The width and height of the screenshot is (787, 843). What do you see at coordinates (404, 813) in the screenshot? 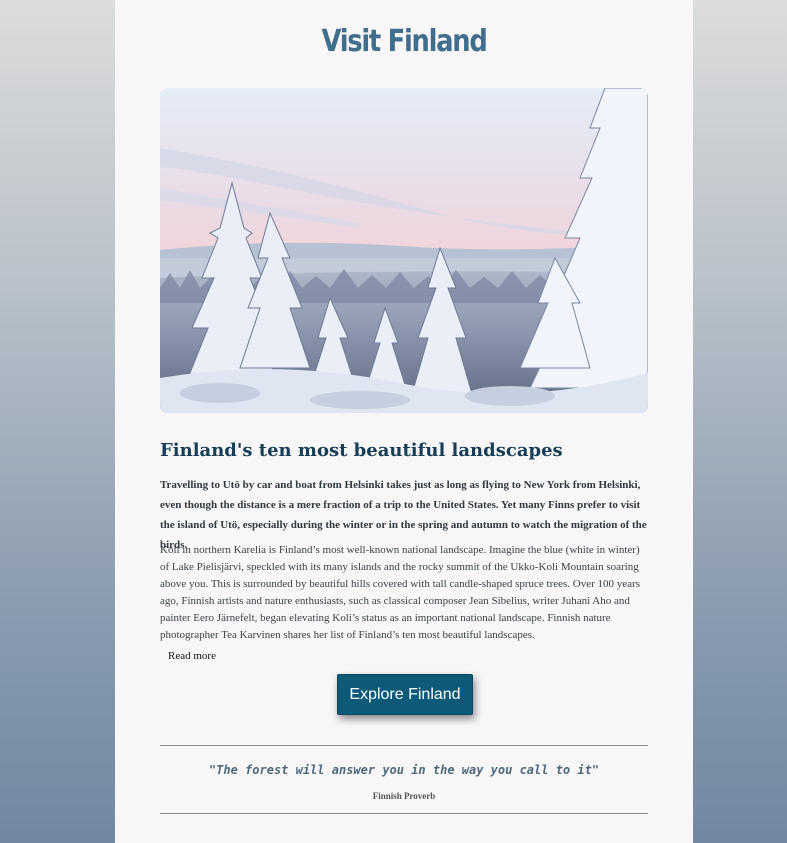
I see `divider-bottom` at bounding box center [404, 813].